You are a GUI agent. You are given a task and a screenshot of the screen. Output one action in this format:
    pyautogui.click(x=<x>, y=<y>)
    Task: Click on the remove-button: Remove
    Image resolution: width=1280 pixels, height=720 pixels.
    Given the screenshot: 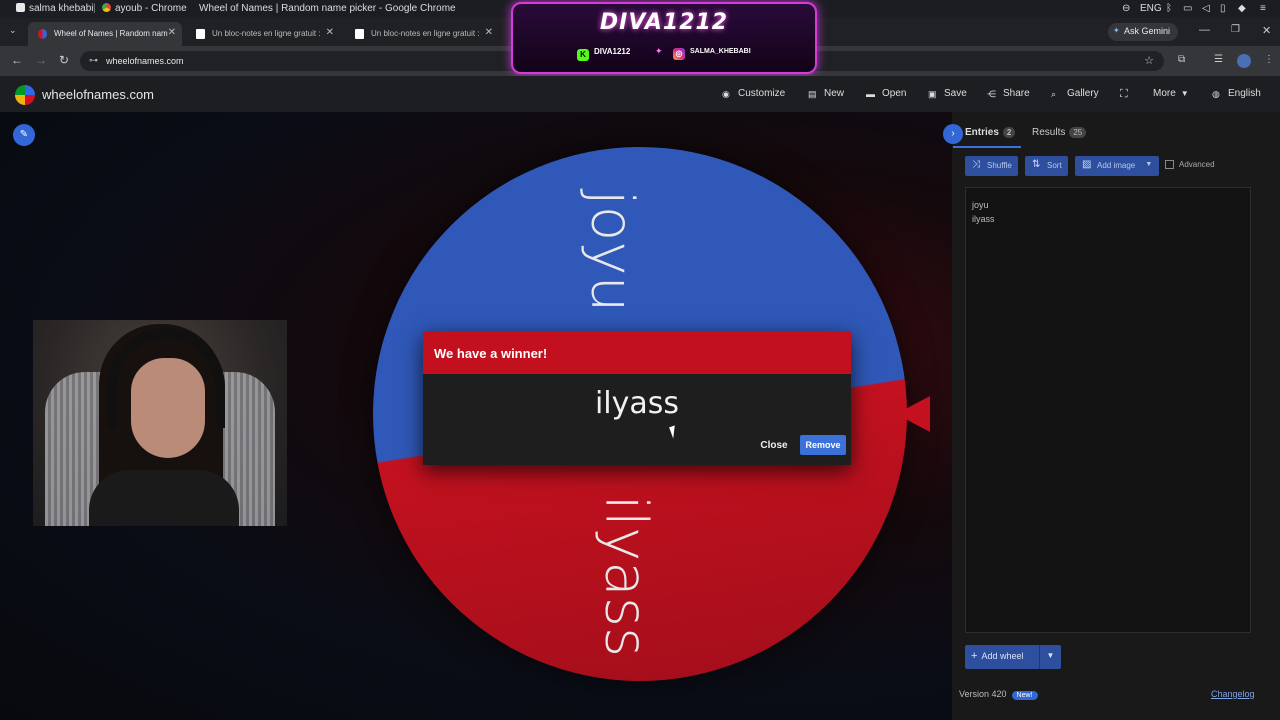 What is the action you would take?
    pyautogui.click(x=823, y=445)
    